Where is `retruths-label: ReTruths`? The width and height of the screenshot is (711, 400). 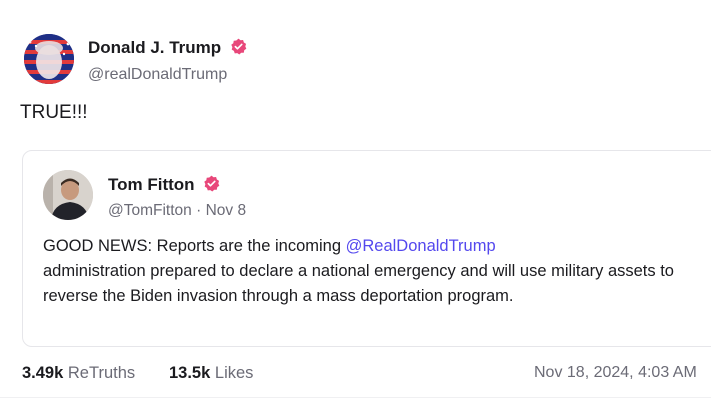
retruths-label: ReTruths is located at coordinates (101, 373).